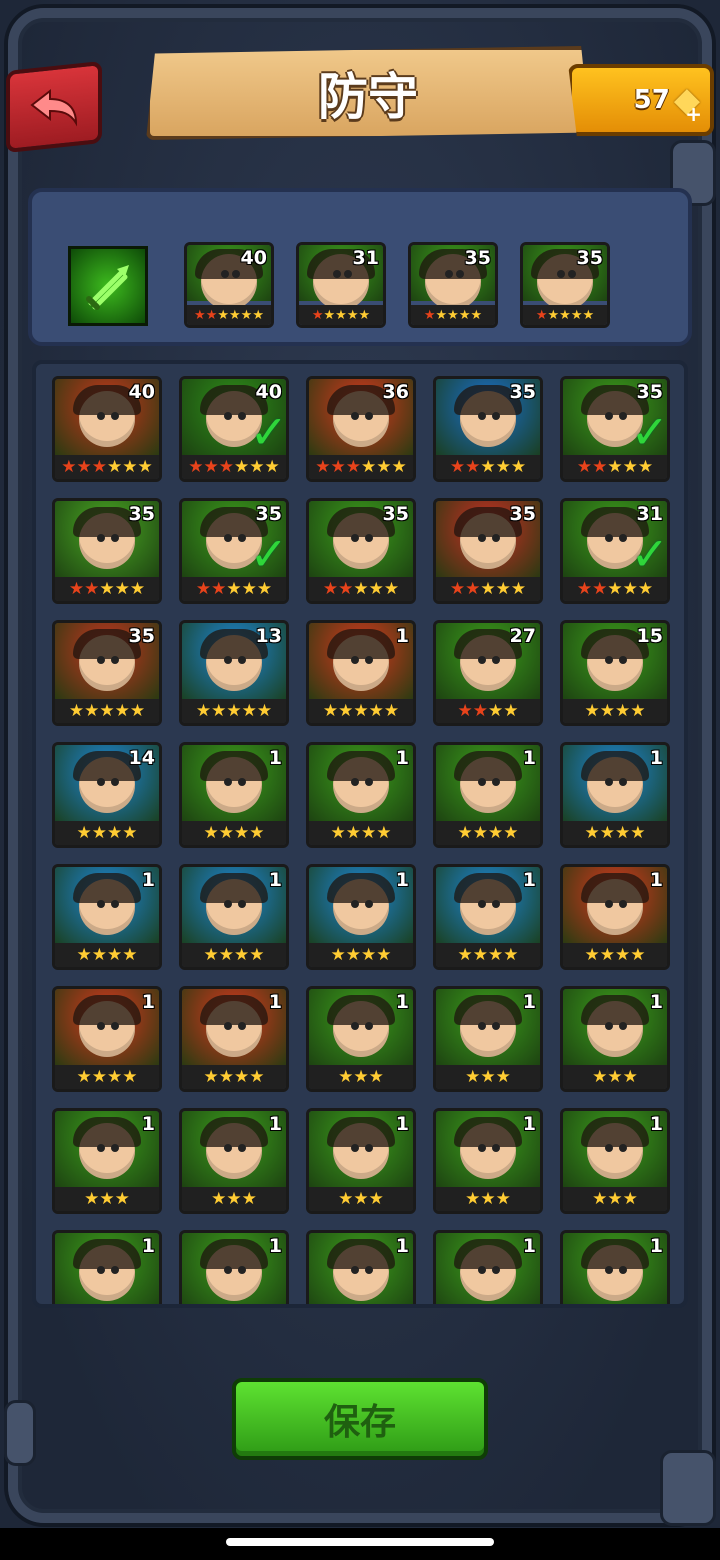 The width and height of the screenshot is (720, 1560). Describe the element at coordinates (488, 673) in the screenshot. I see `hero-card: 27 ★ ★ ★ ★` at that location.